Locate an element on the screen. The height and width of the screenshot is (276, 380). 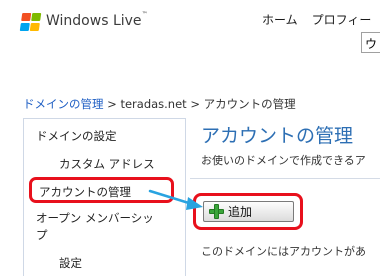
add-button: 追加 is located at coordinates (248, 211).